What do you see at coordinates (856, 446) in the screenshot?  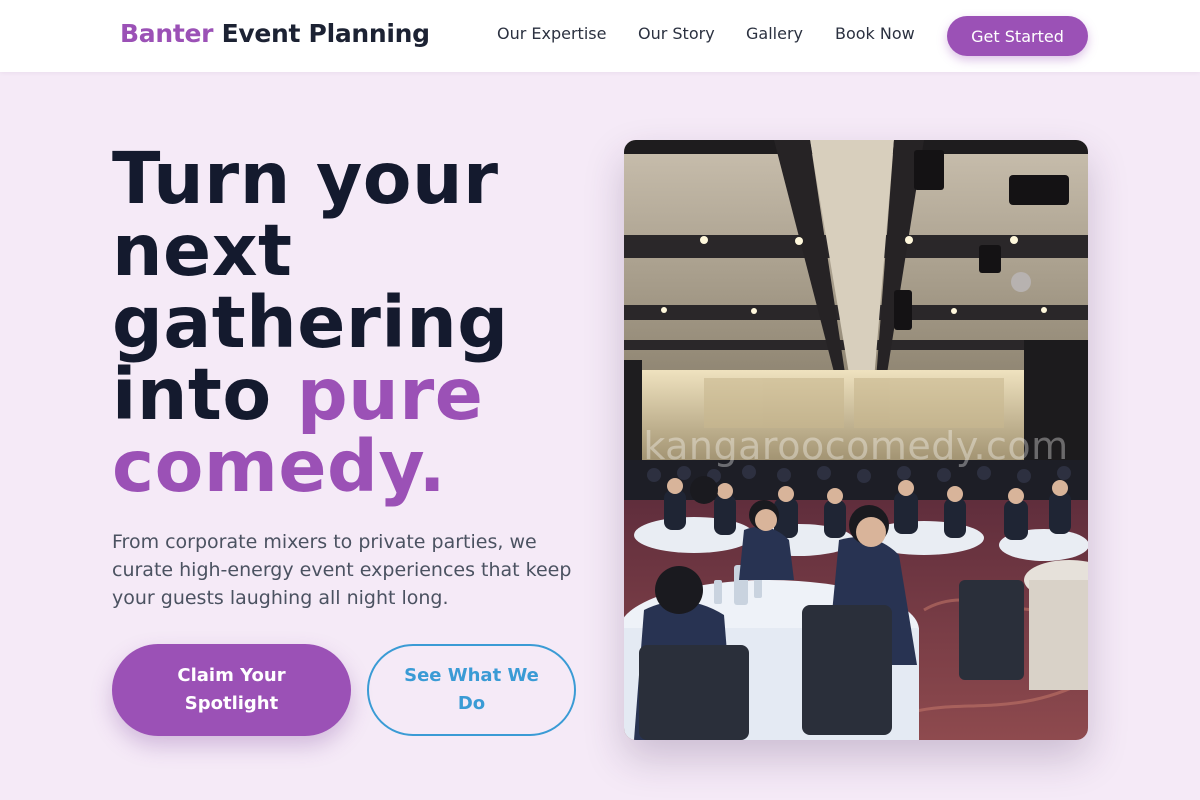 I see `image-watermark: kangaroocomedy.com` at bounding box center [856, 446].